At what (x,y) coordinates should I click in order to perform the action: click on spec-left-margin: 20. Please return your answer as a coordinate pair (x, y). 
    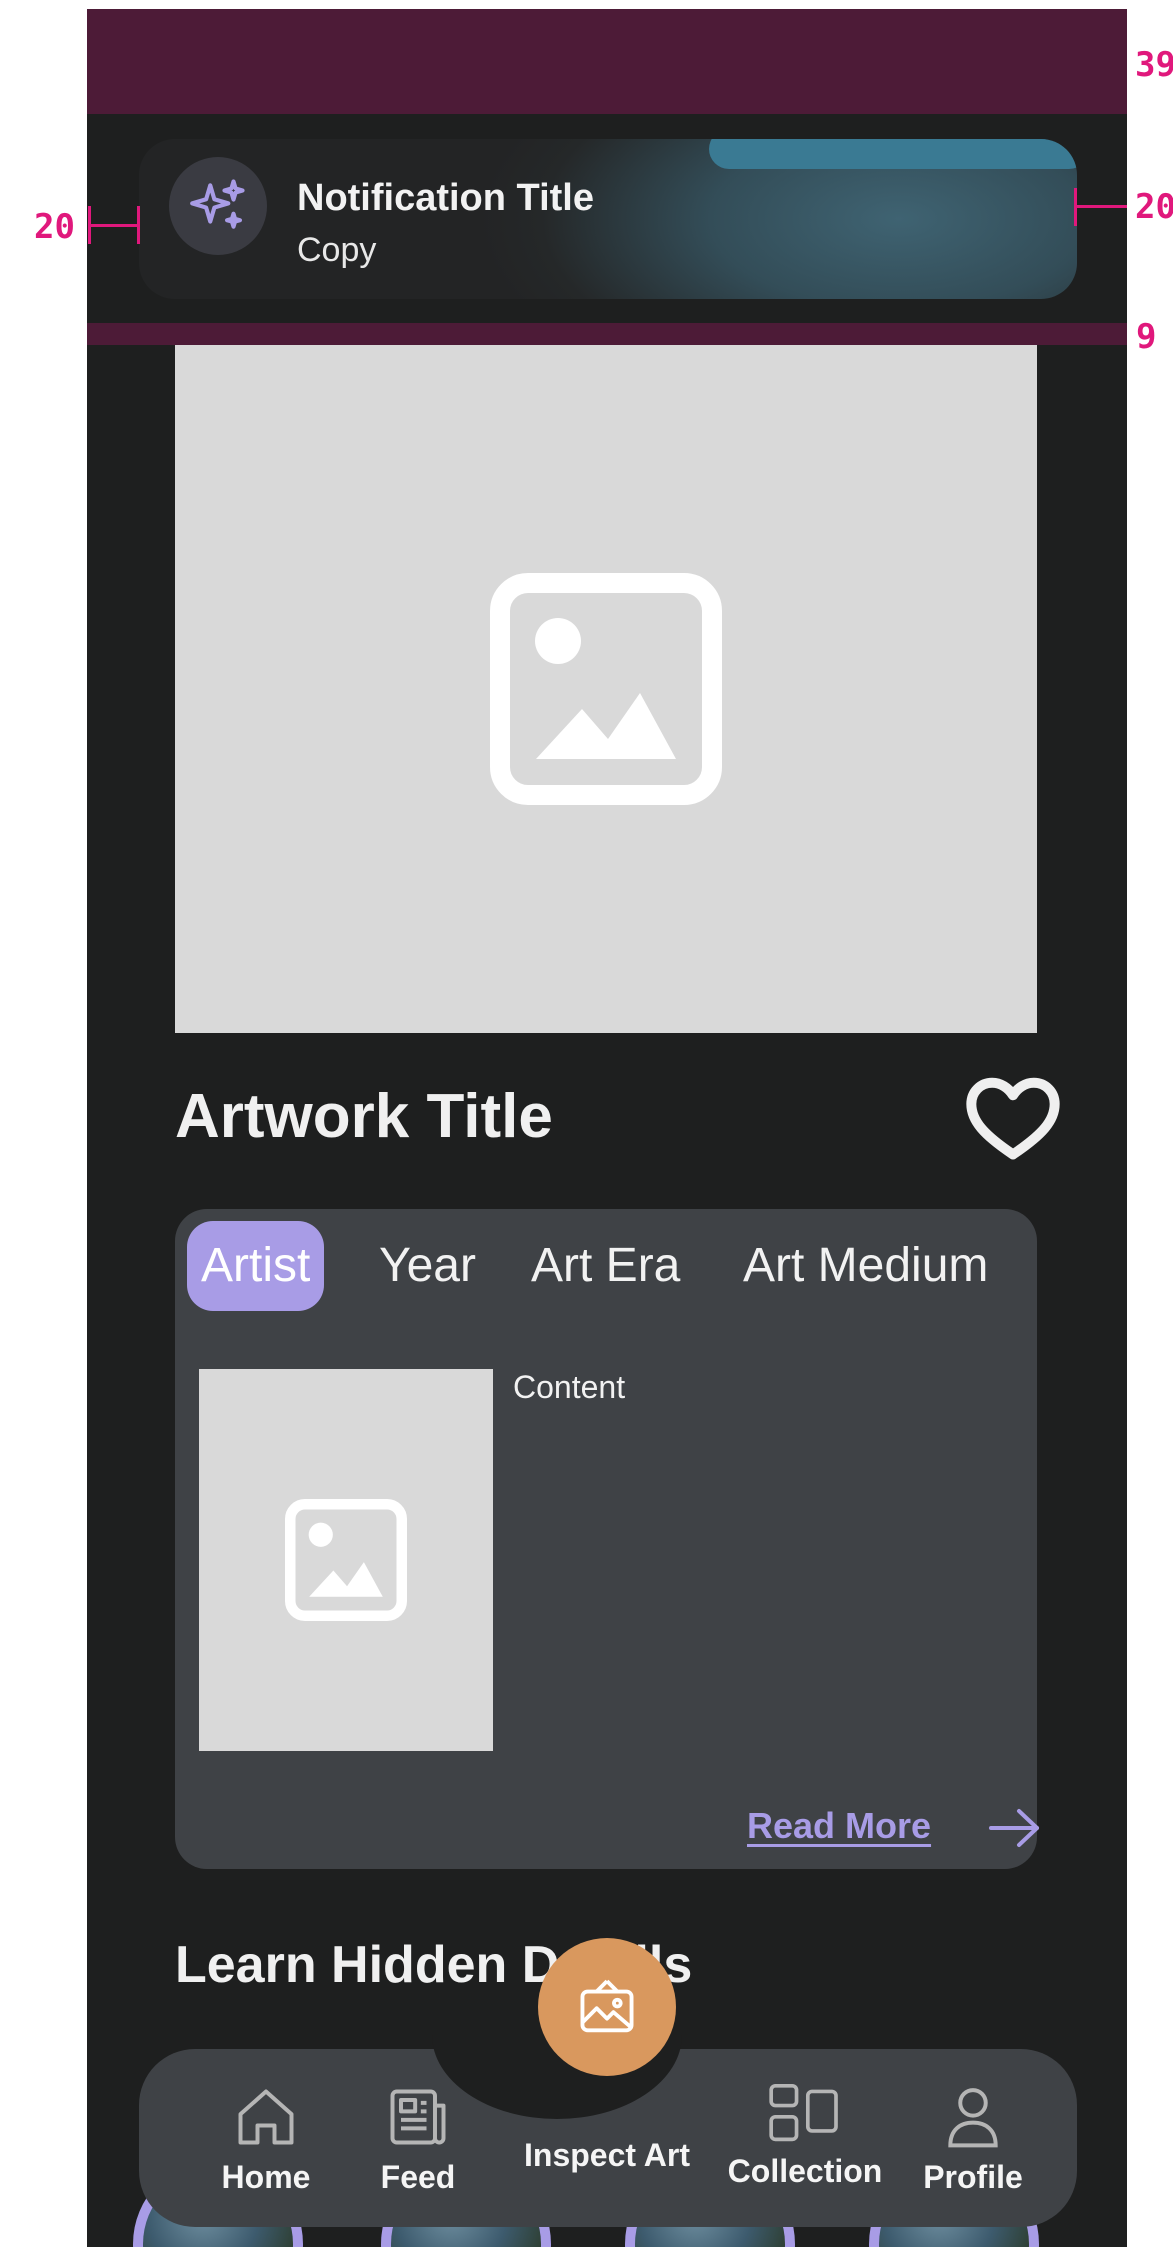
    Looking at the image, I should click on (54, 227).